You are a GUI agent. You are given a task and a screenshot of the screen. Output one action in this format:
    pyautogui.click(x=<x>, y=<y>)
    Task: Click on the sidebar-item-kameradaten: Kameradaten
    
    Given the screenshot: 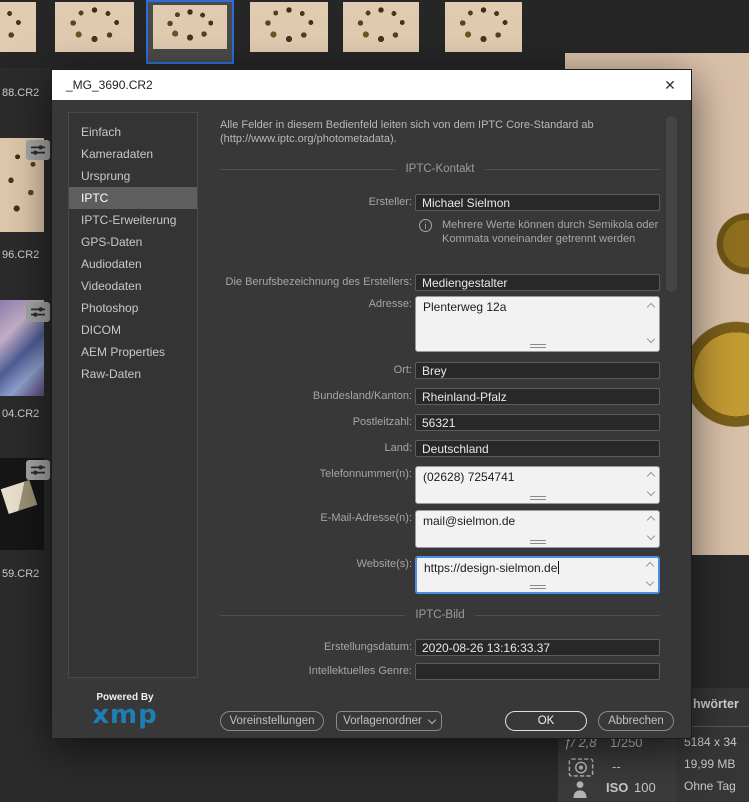 What is the action you would take?
    pyautogui.click(x=133, y=154)
    